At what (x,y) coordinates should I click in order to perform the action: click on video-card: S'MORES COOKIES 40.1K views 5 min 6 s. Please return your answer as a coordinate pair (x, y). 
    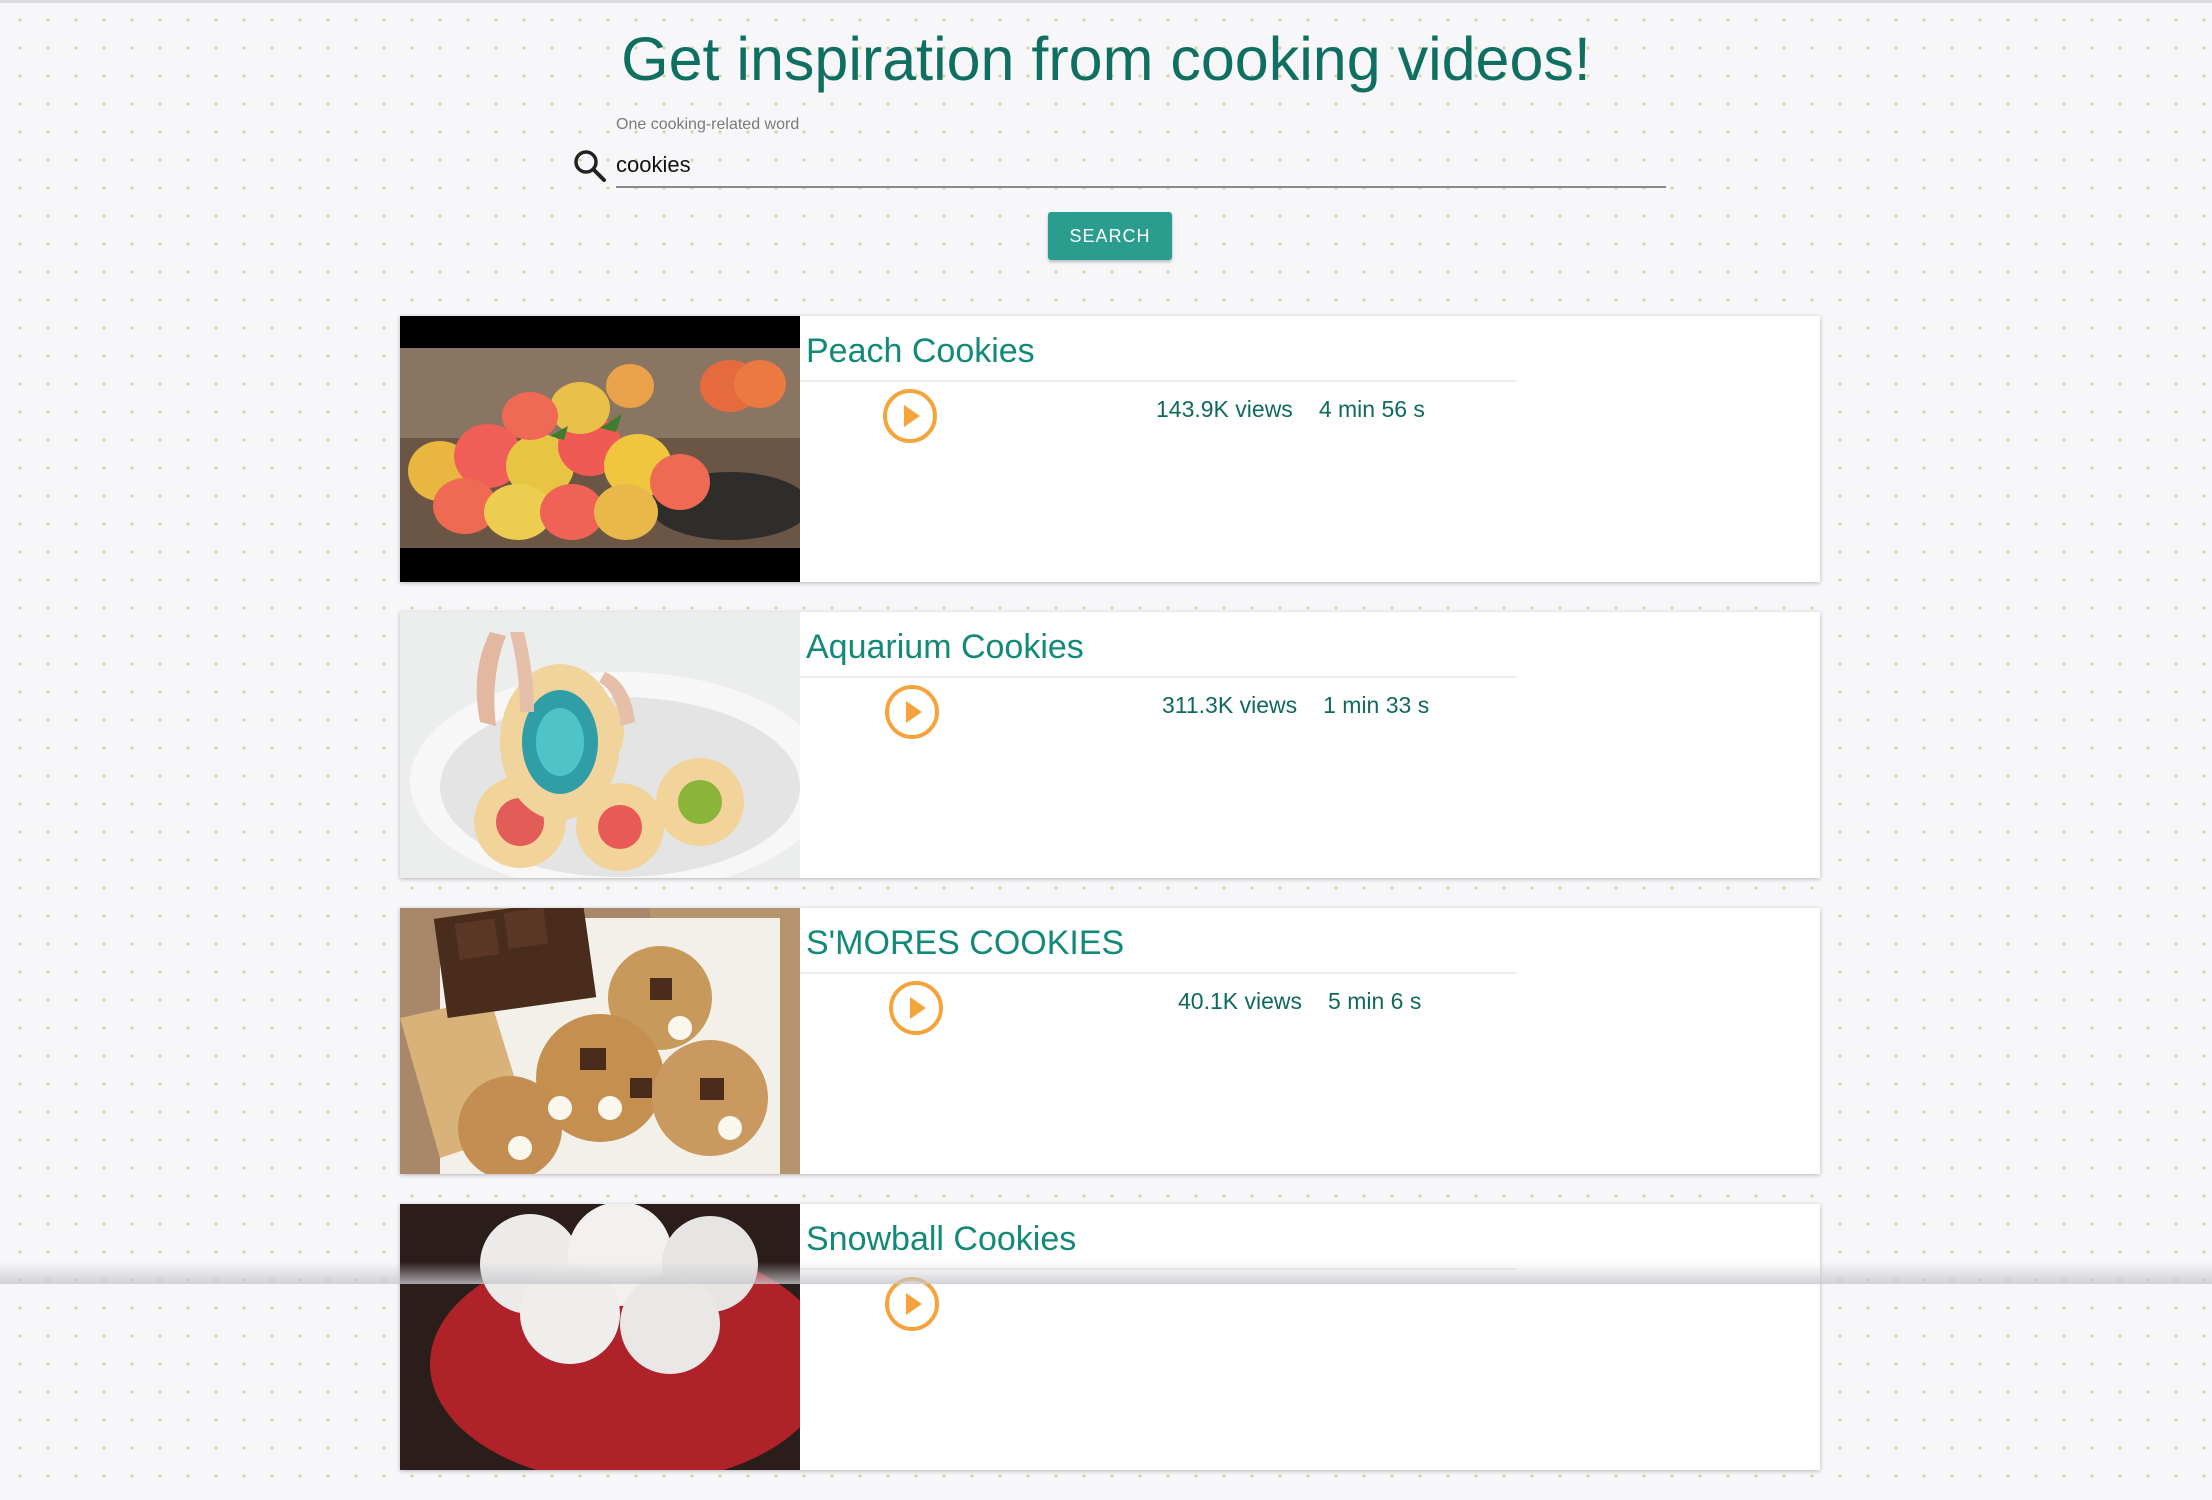
    Looking at the image, I should click on (1110, 1041).